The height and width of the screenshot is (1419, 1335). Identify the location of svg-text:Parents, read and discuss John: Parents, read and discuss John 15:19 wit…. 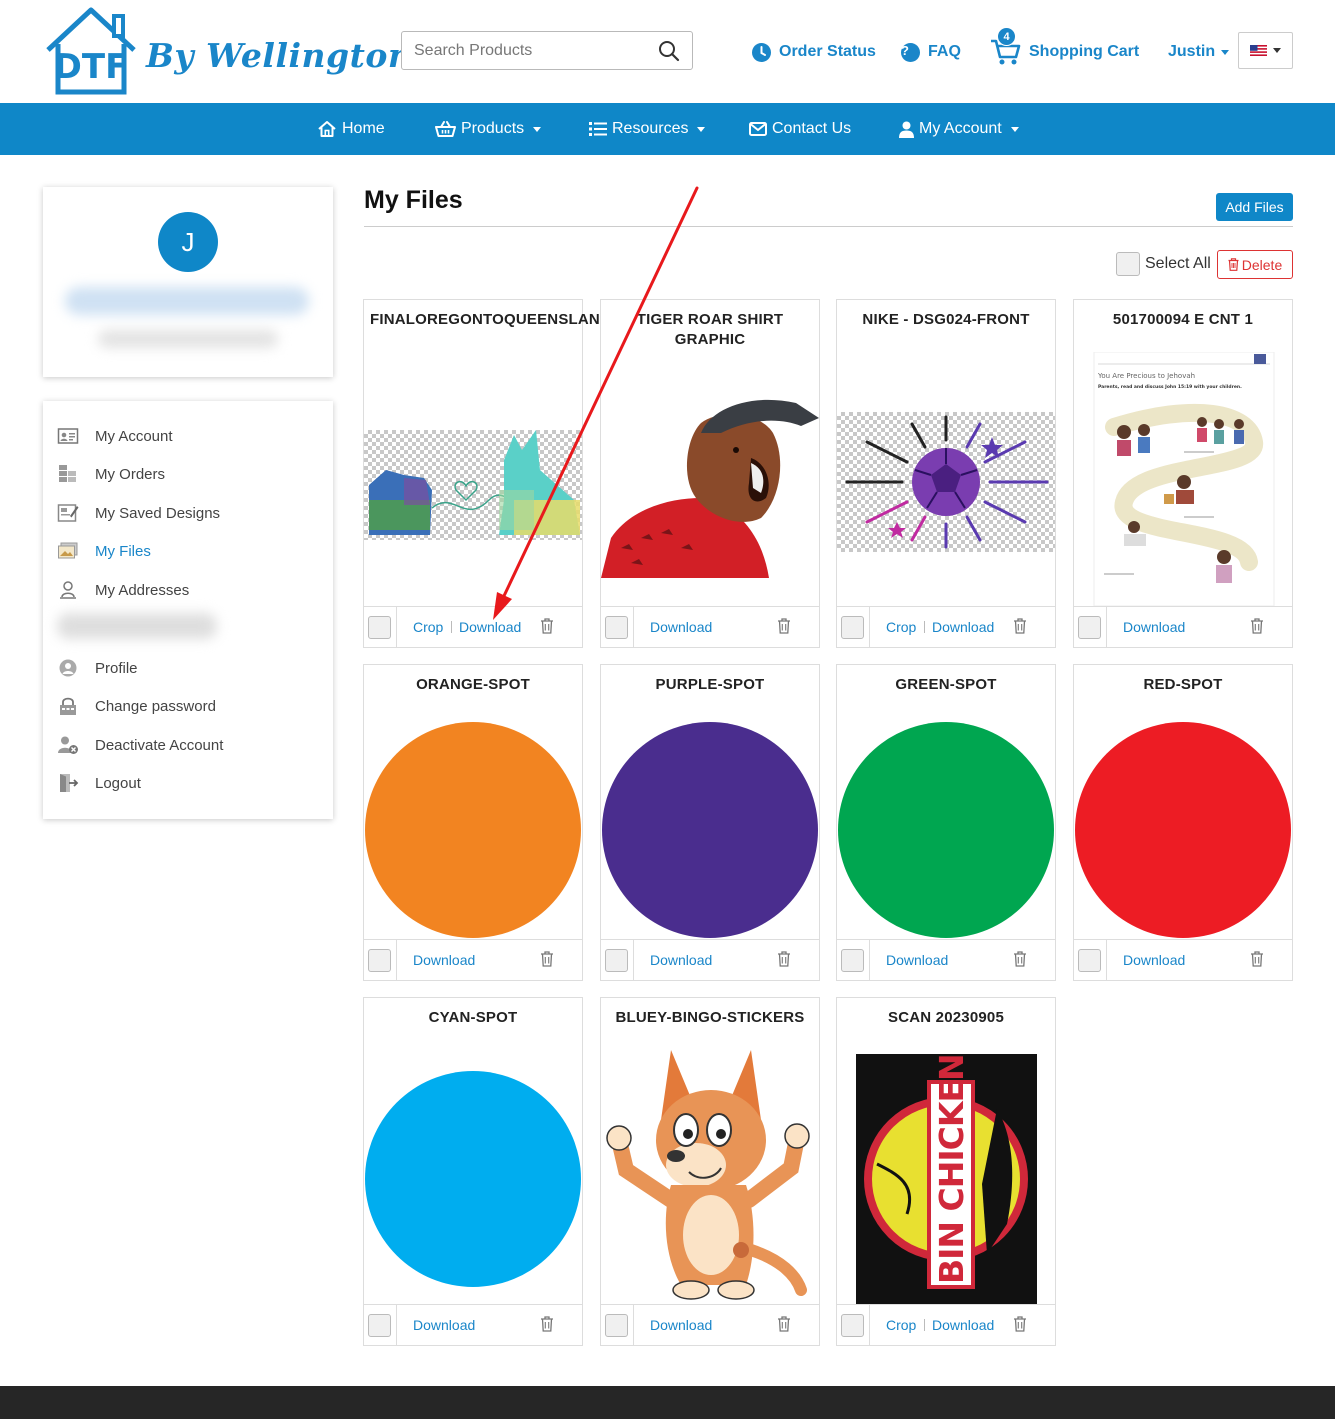
(1170, 387).